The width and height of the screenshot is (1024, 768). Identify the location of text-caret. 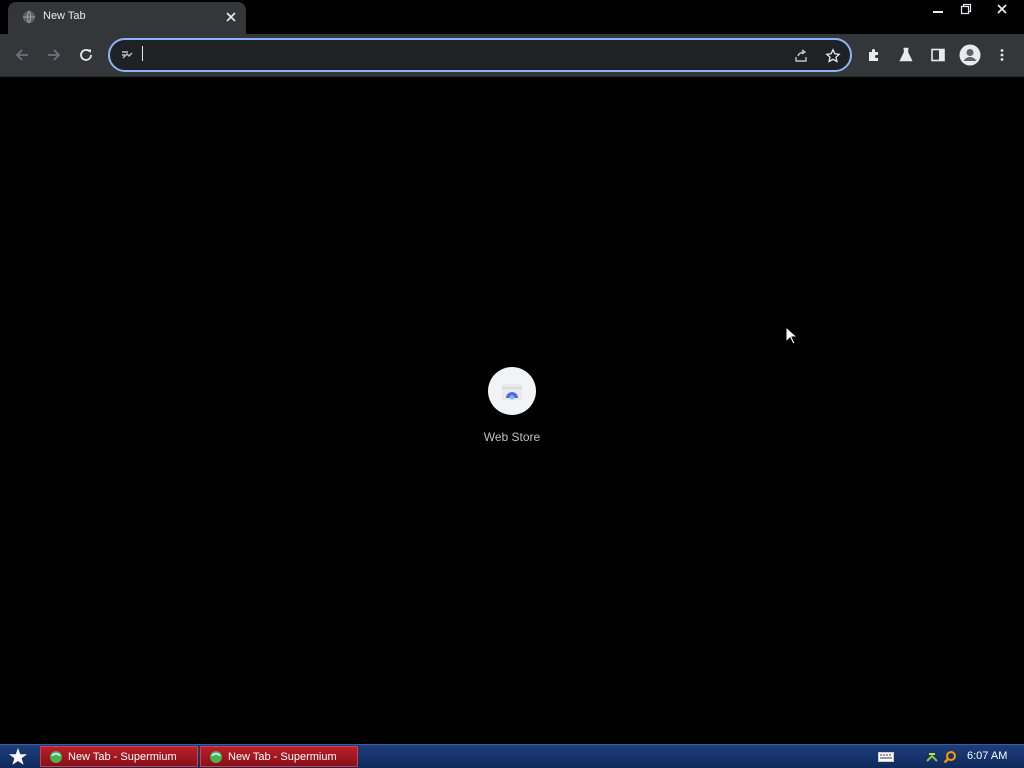
(142, 53).